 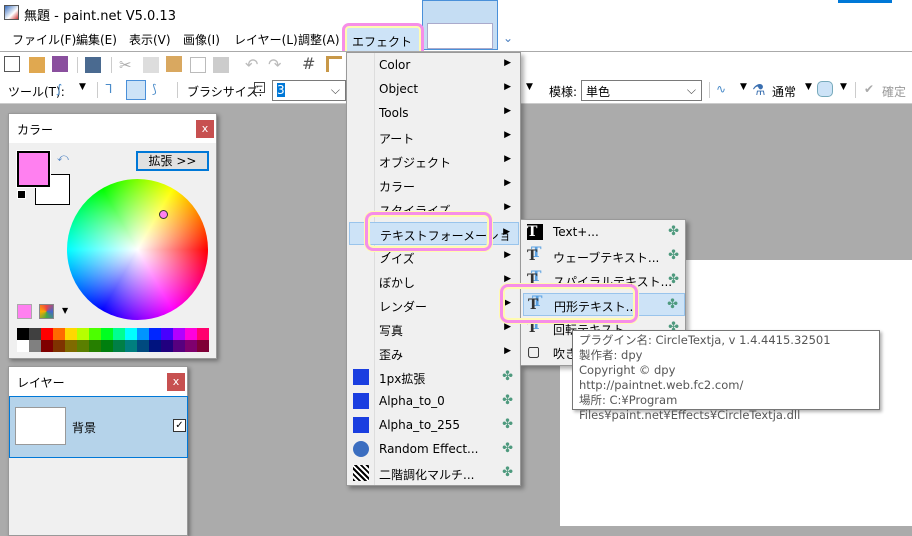 What do you see at coordinates (434, 425) in the screenshot?
I see `effects-menu-item: Alpha_to_255 ✤` at bounding box center [434, 425].